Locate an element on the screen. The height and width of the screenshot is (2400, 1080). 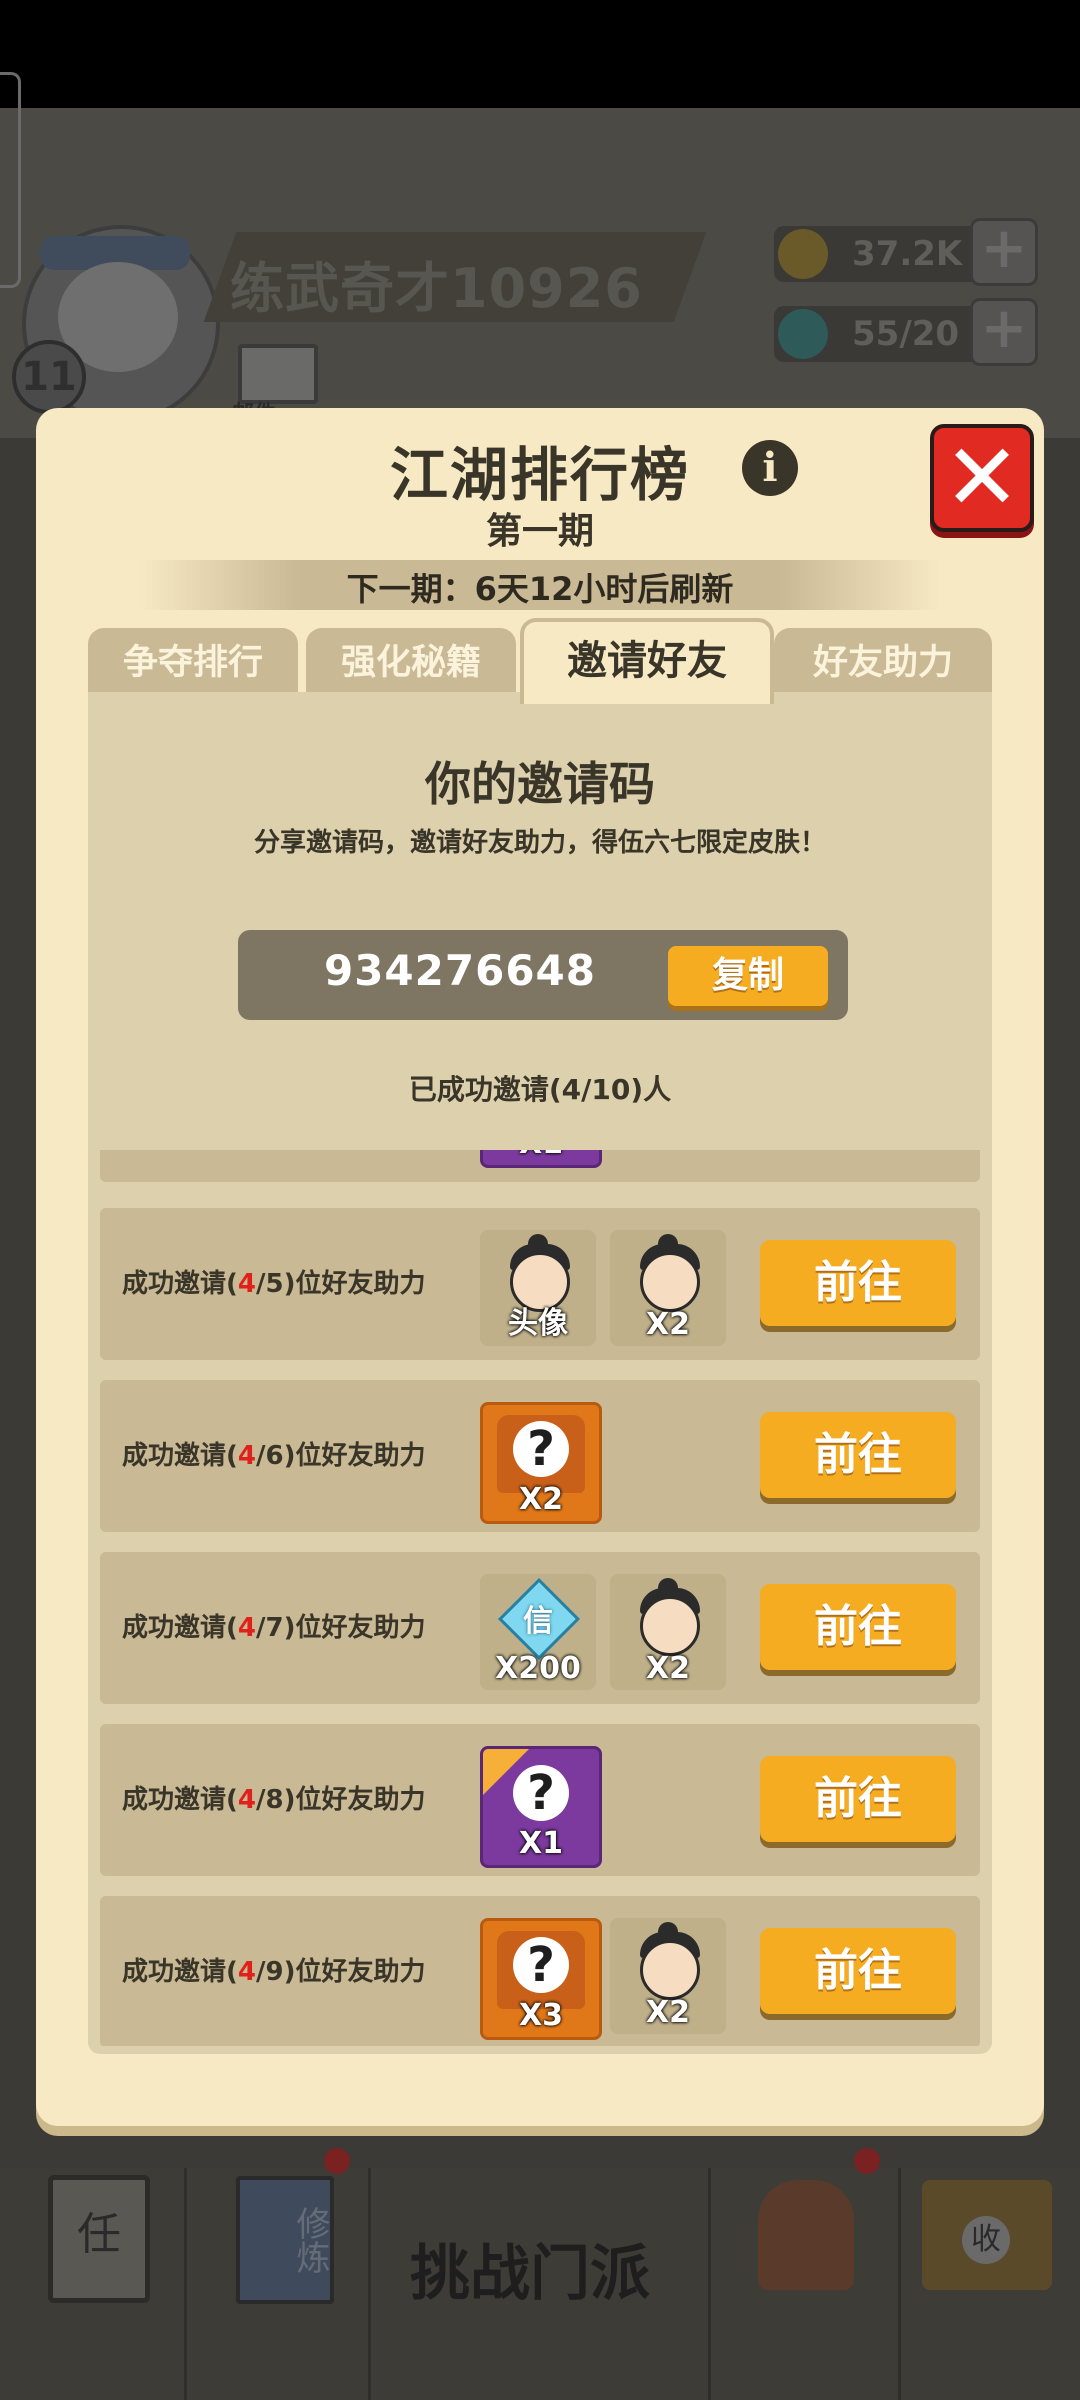
side-tab is located at coordinates (10, 180).